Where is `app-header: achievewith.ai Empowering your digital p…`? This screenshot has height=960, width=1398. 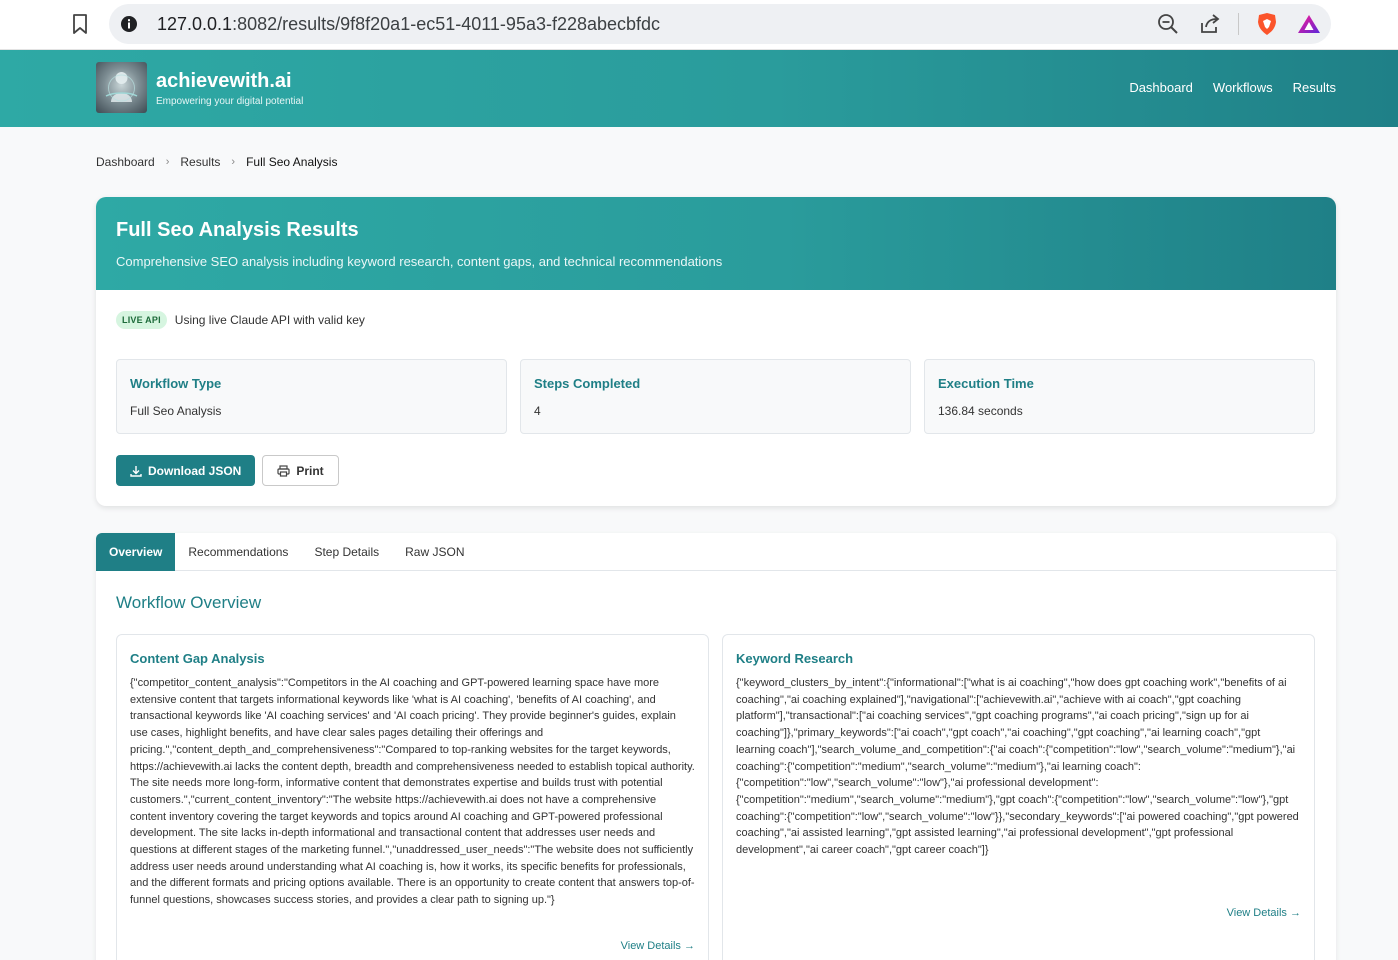 app-header: achievewith.ai Empowering your digital p… is located at coordinates (699, 88).